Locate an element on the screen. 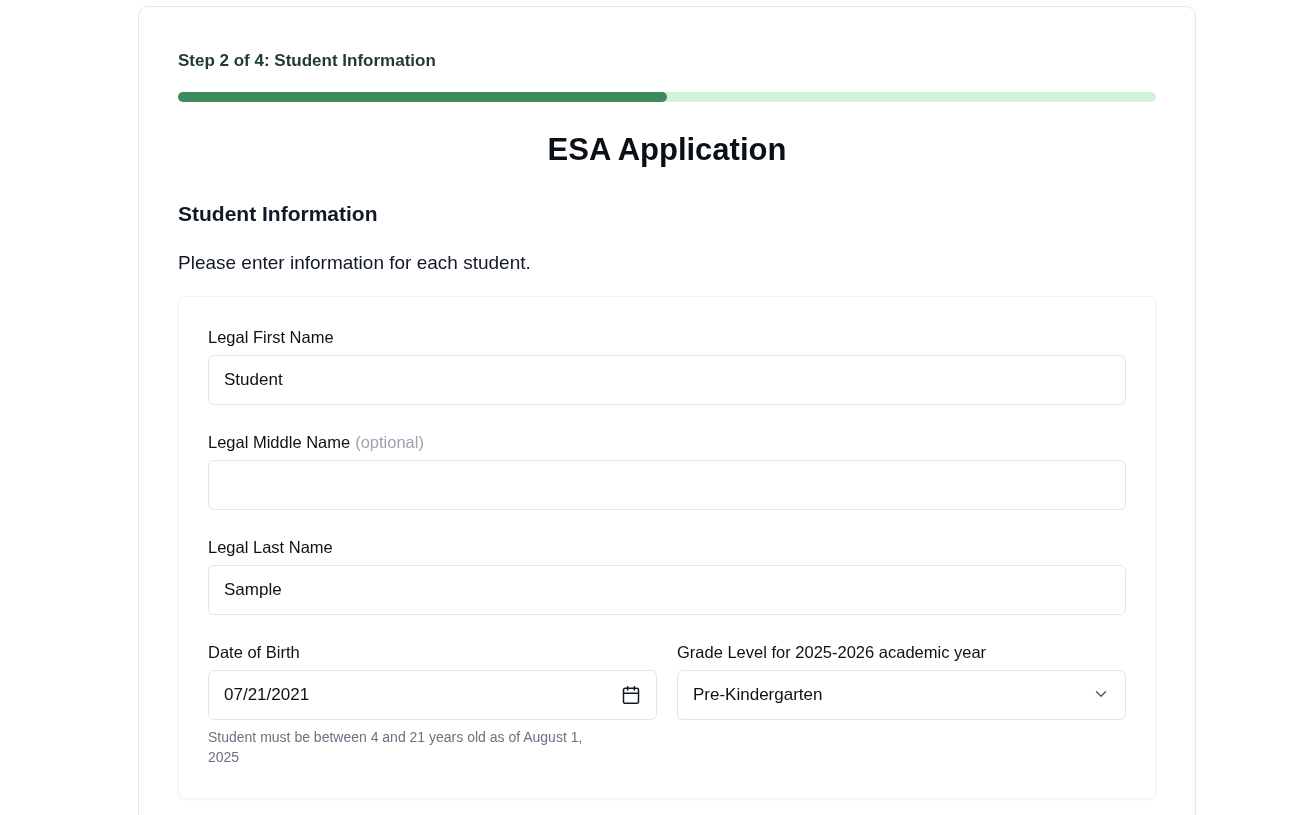 The width and height of the screenshot is (1316, 815). section-heading: Student Information is located at coordinates (278, 214).